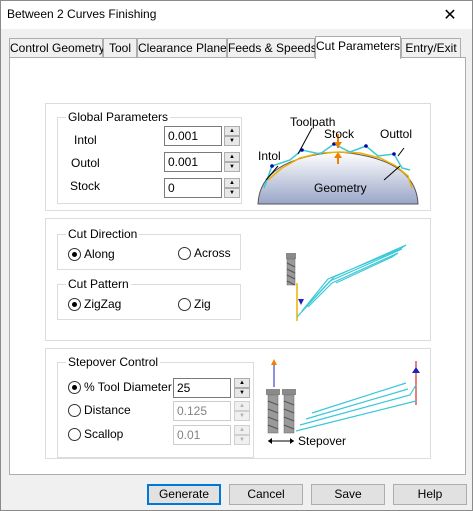 This screenshot has height=511, width=473. I want to click on across-radio-dot, so click(184, 253).